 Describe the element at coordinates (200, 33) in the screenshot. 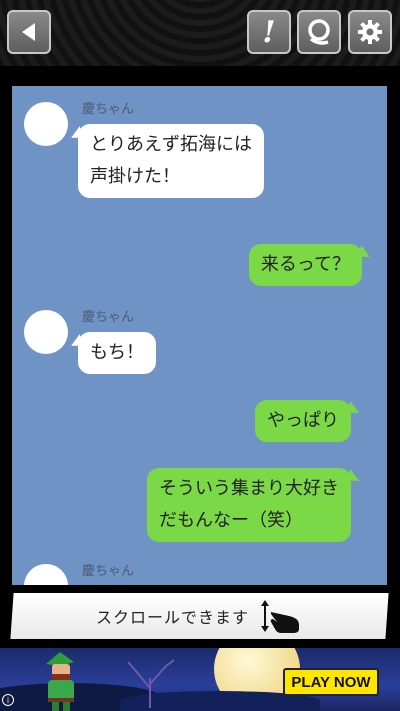

I see `top-bar: !` at that location.